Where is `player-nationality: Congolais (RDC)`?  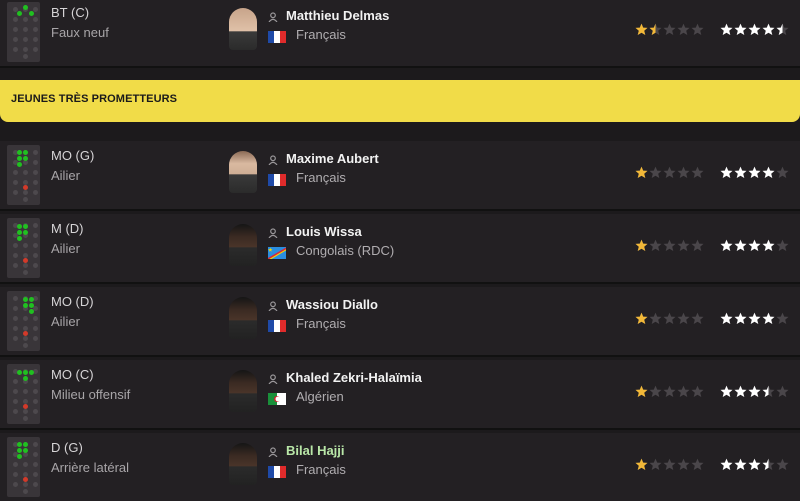
player-nationality: Congolais (RDC) is located at coordinates (345, 250).